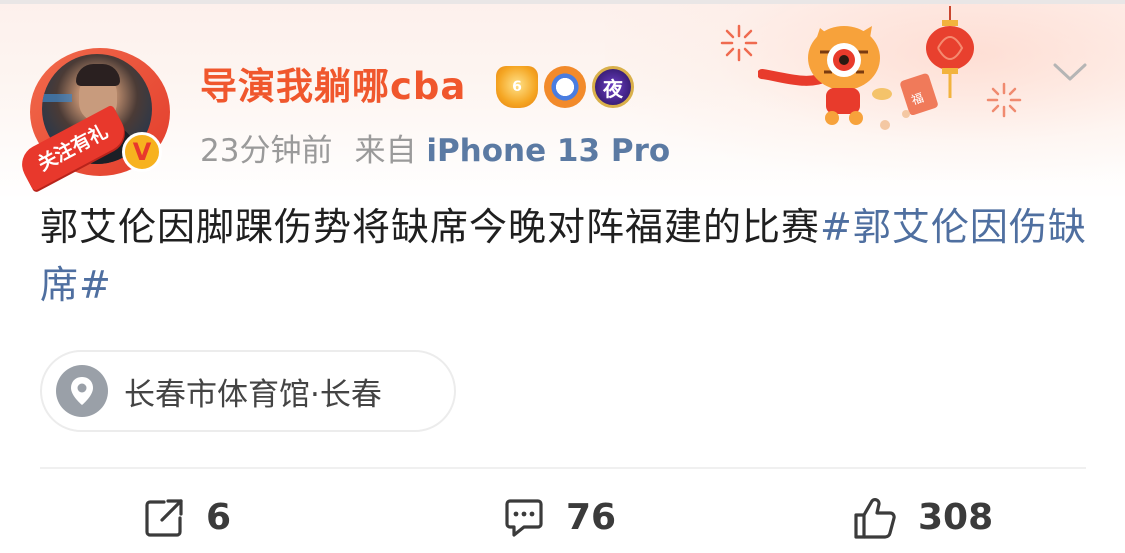 The height and width of the screenshot is (553, 1125). What do you see at coordinates (430, 227) in the screenshot?
I see `post-text: 郭艾伦因脚踝伤势将缺席今晚对阵福建的比赛` at bounding box center [430, 227].